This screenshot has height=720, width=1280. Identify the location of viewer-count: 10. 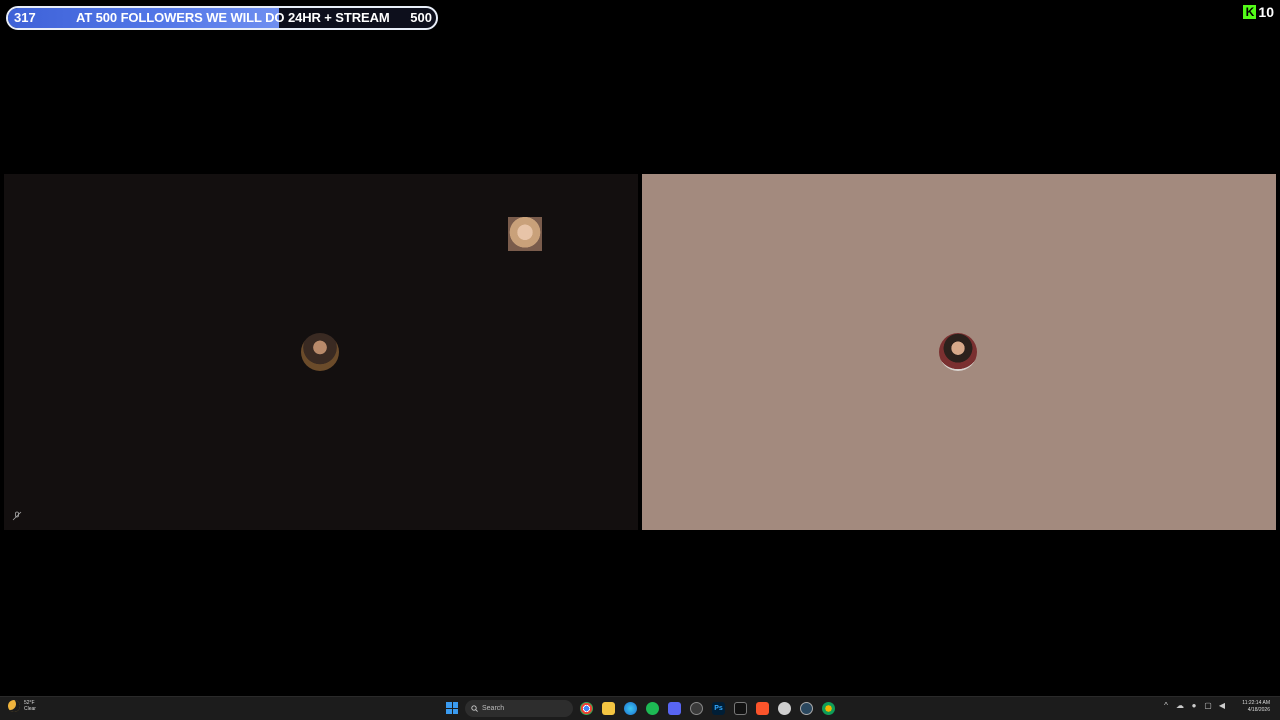
(1266, 12).